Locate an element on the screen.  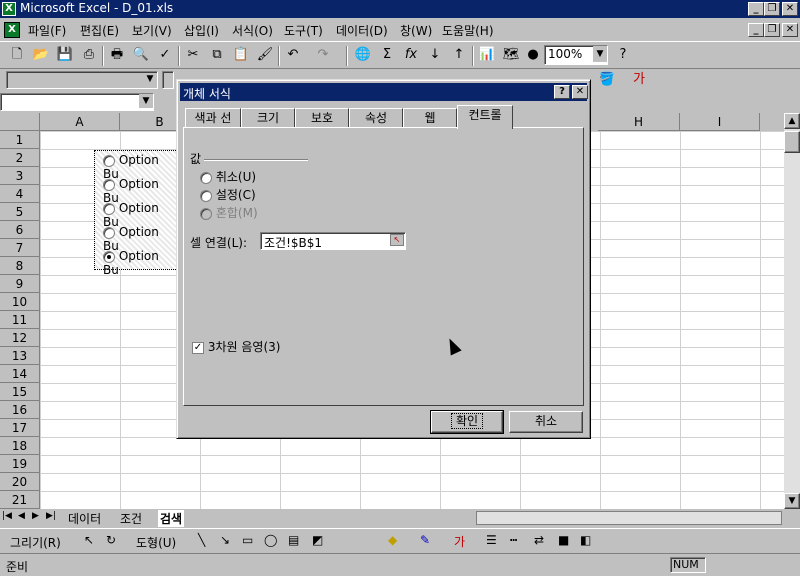
last-sheet-icon: ▶| is located at coordinates (51, 516).